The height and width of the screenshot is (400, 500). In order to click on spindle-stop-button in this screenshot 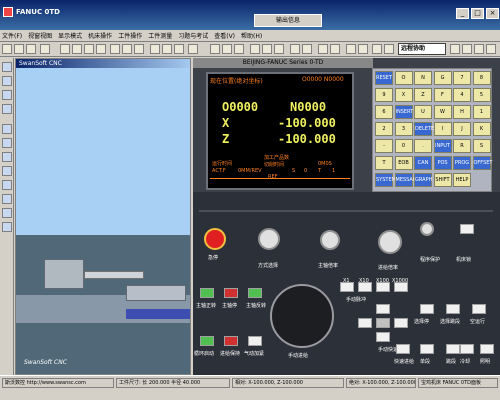, I will do `click(231, 293)`.